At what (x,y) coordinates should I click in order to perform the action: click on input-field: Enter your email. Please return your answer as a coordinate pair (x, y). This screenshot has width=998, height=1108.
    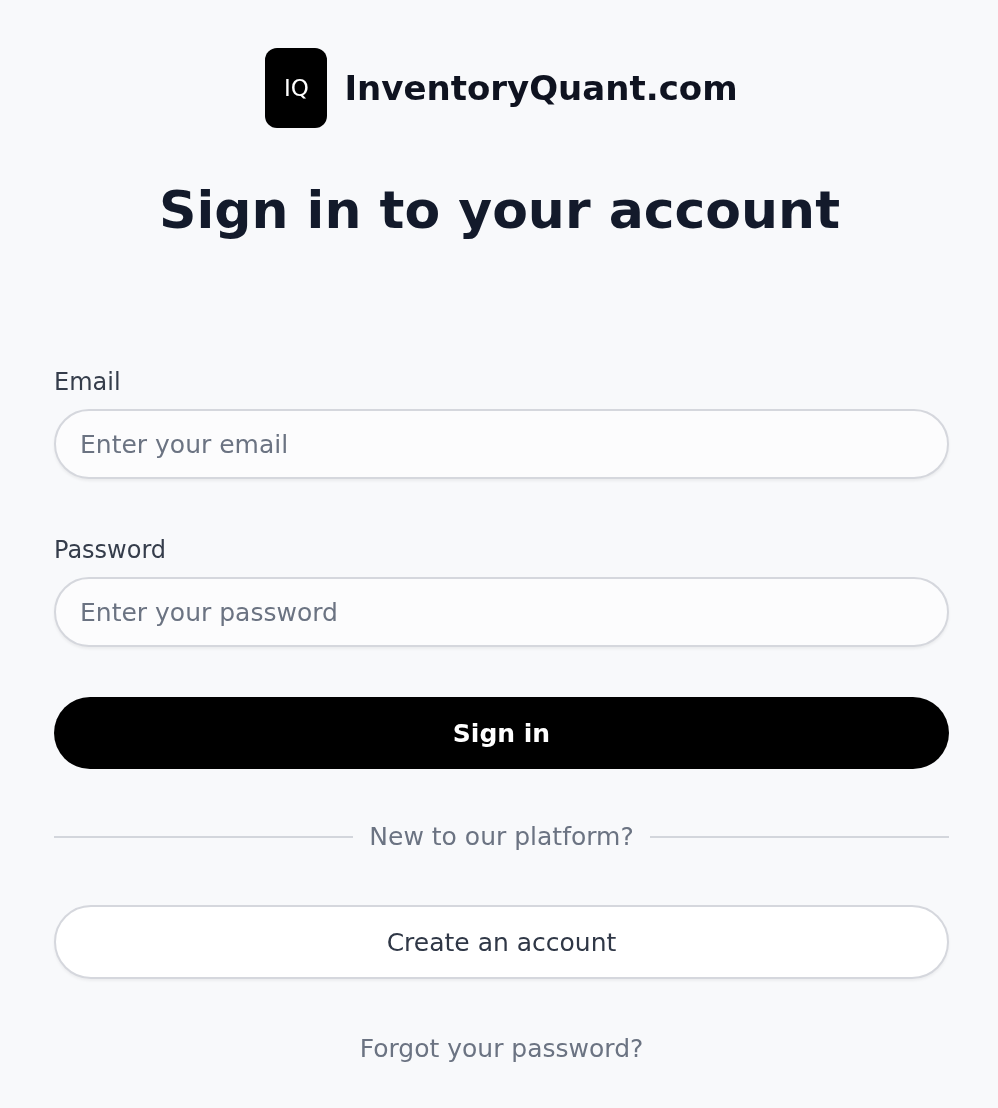
    Looking at the image, I should click on (501, 444).